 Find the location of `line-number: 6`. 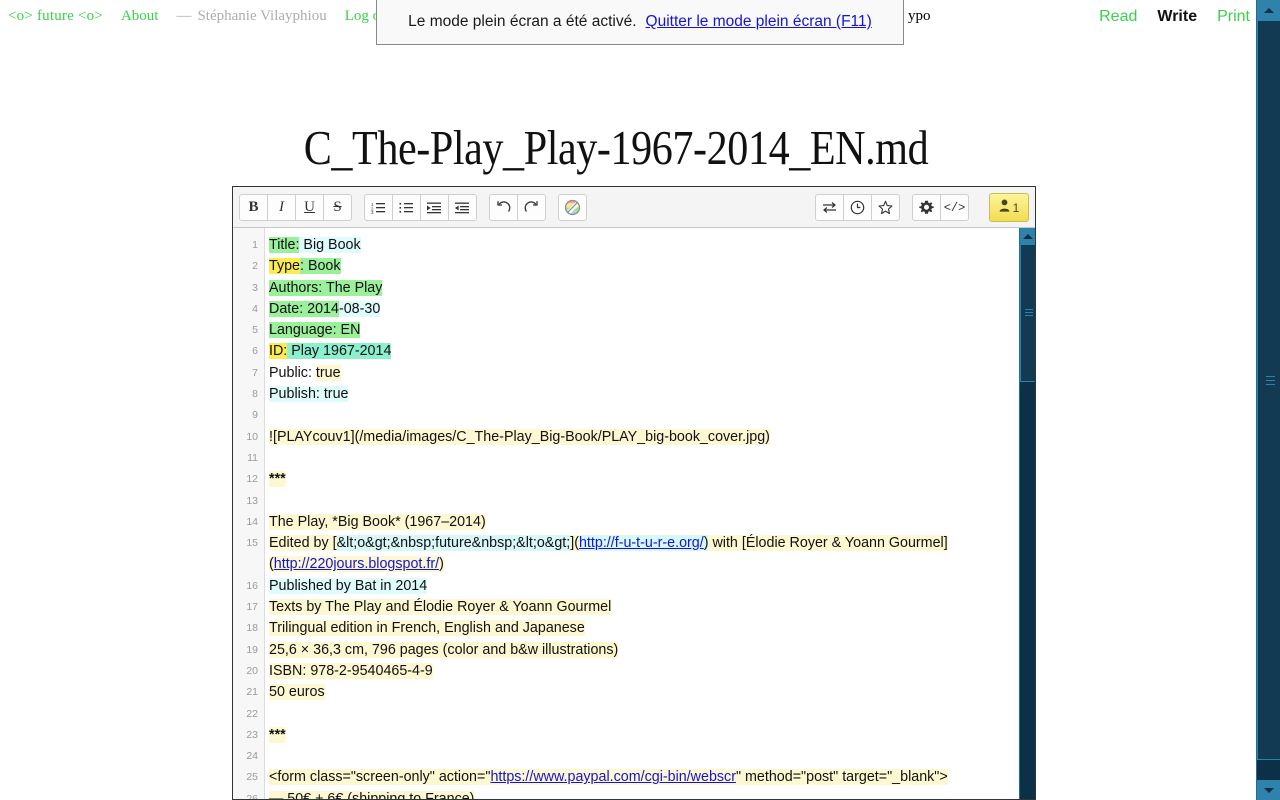

line-number: 6 is located at coordinates (255, 351).